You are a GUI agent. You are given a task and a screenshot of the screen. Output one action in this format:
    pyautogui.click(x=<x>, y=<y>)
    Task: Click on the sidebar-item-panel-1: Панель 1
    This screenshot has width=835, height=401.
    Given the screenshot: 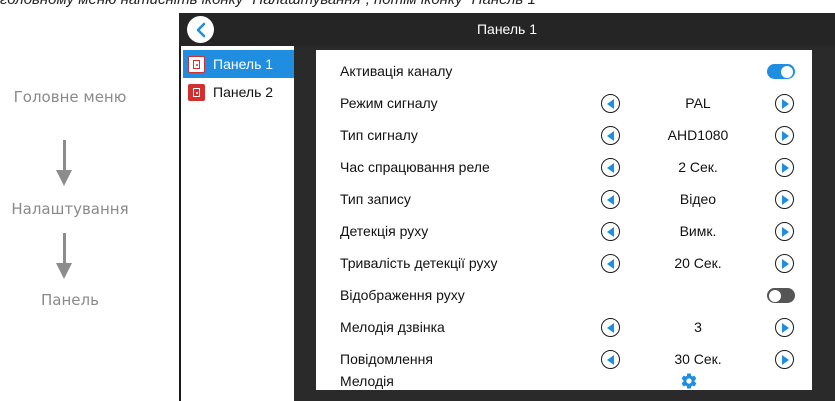 What is the action you would take?
    pyautogui.click(x=238, y=64)
    